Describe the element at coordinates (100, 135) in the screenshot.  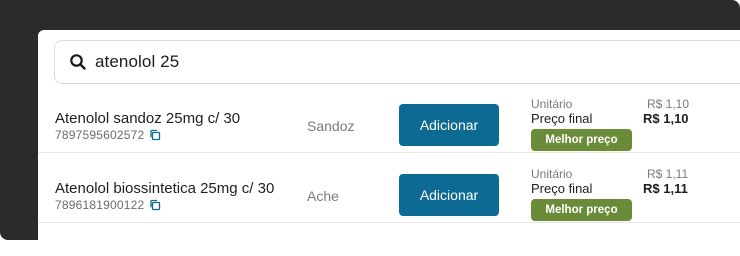
I see `ean-code: 7897595602572` at that location.